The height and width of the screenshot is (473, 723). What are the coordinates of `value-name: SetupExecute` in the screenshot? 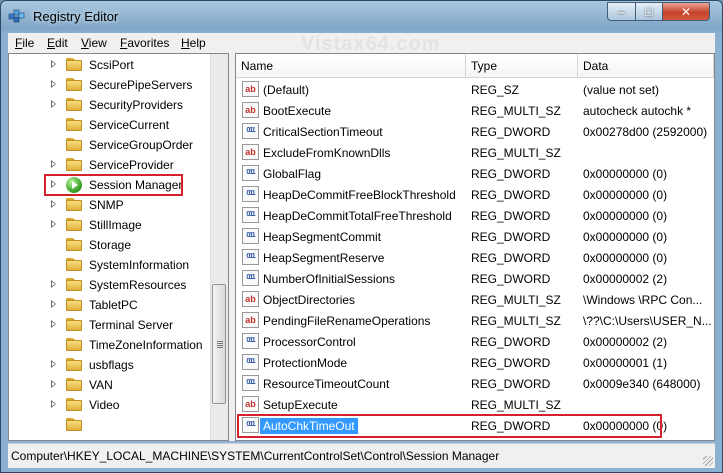 It's located at (300, 405).